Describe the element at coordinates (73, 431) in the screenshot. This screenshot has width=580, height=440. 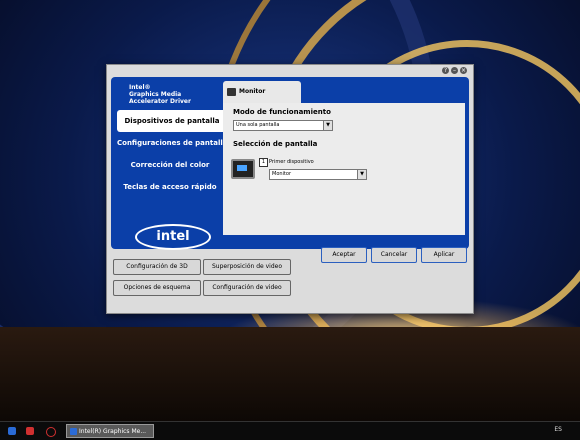
I see `intel-app-icon` at that location.